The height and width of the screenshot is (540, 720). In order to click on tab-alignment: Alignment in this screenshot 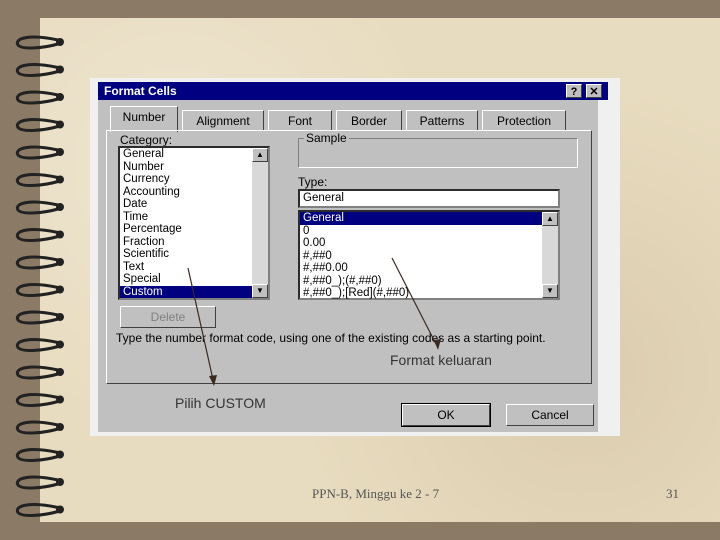, I will do `click(223, 120)`.